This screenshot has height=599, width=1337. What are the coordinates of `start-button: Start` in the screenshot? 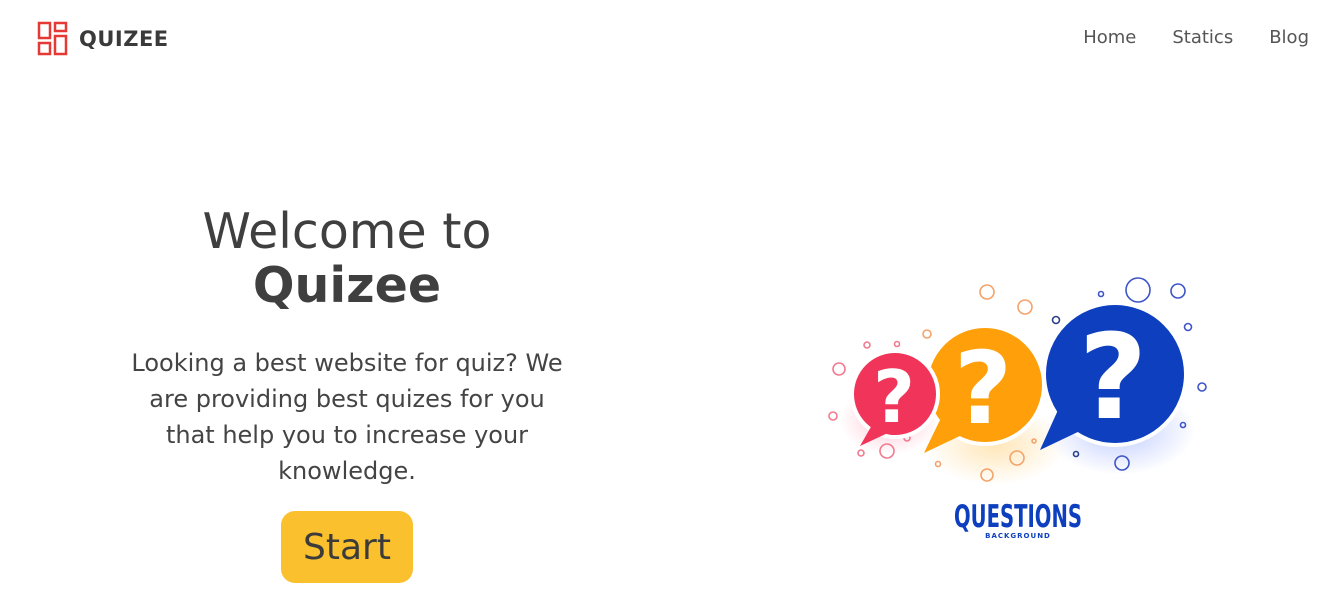 It's located at (347, 547).